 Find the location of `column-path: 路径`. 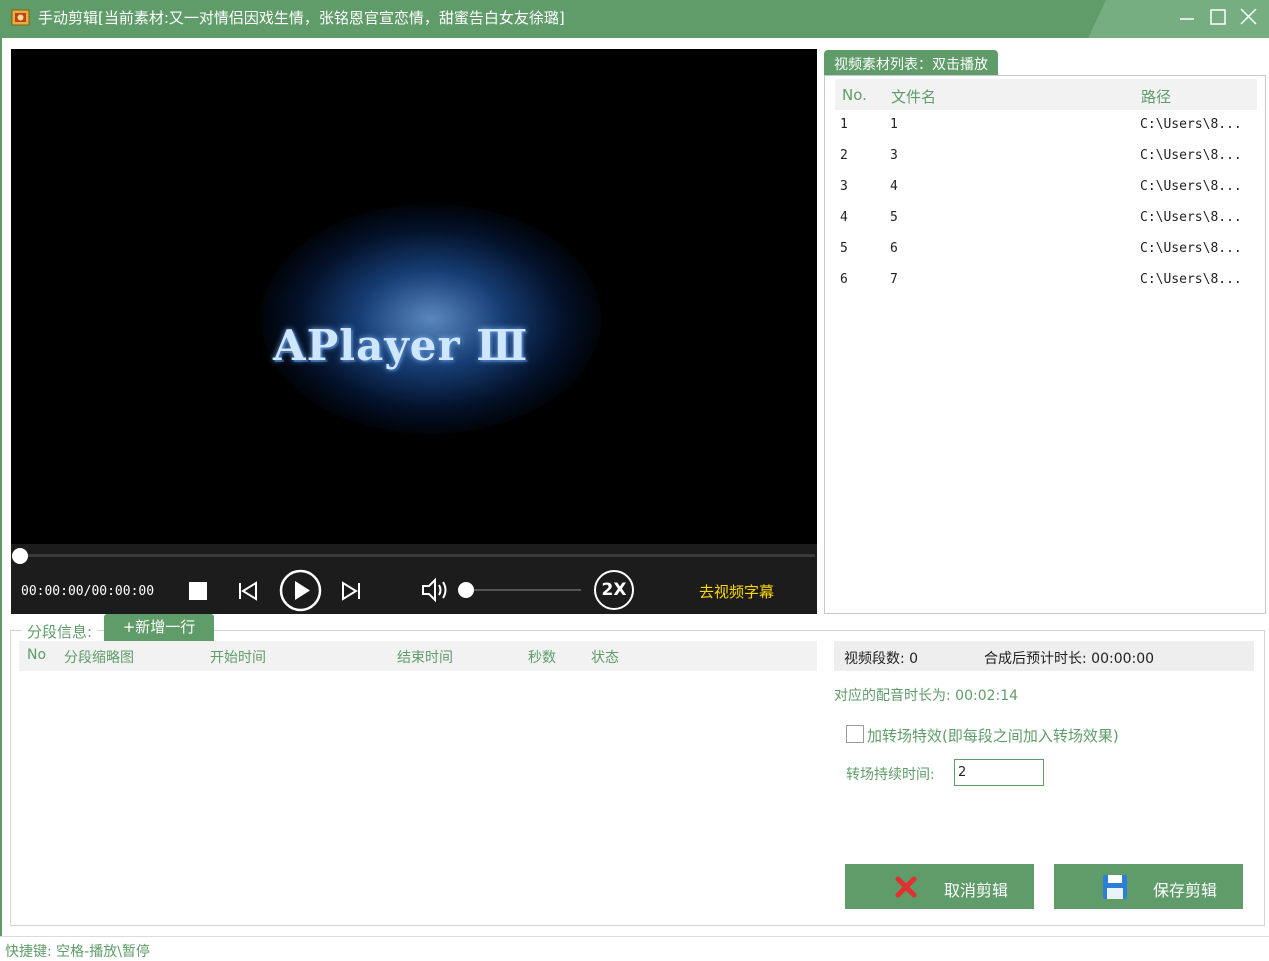

column-path: 路径 is located at coordinates (1156, 96).